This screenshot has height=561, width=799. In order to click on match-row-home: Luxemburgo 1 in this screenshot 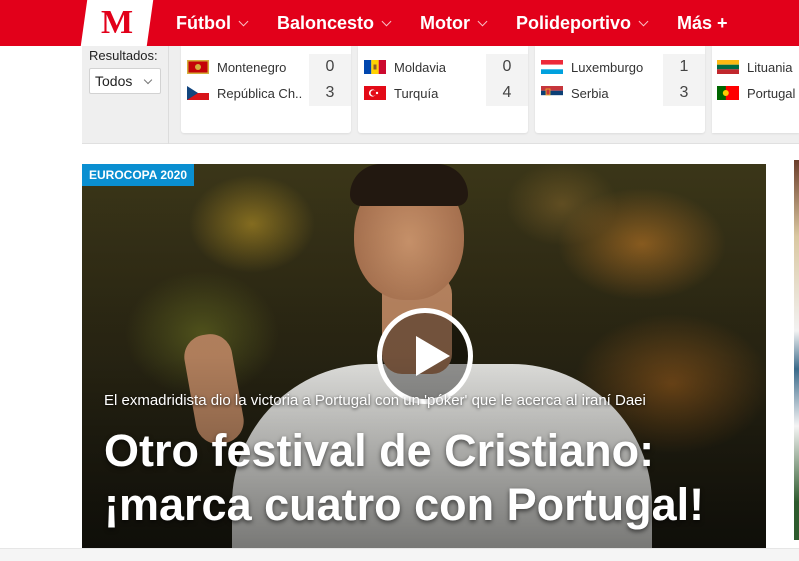, I will do `click(620, 67)`.